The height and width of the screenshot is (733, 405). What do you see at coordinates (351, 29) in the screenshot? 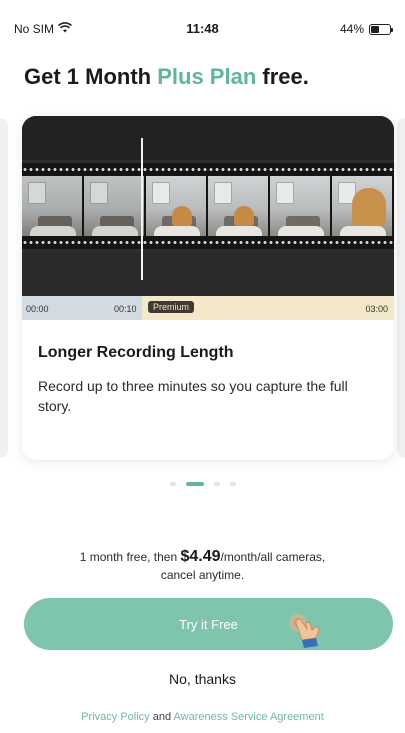
I see `battery-percent: 44%` at bounding box center [351, 29].